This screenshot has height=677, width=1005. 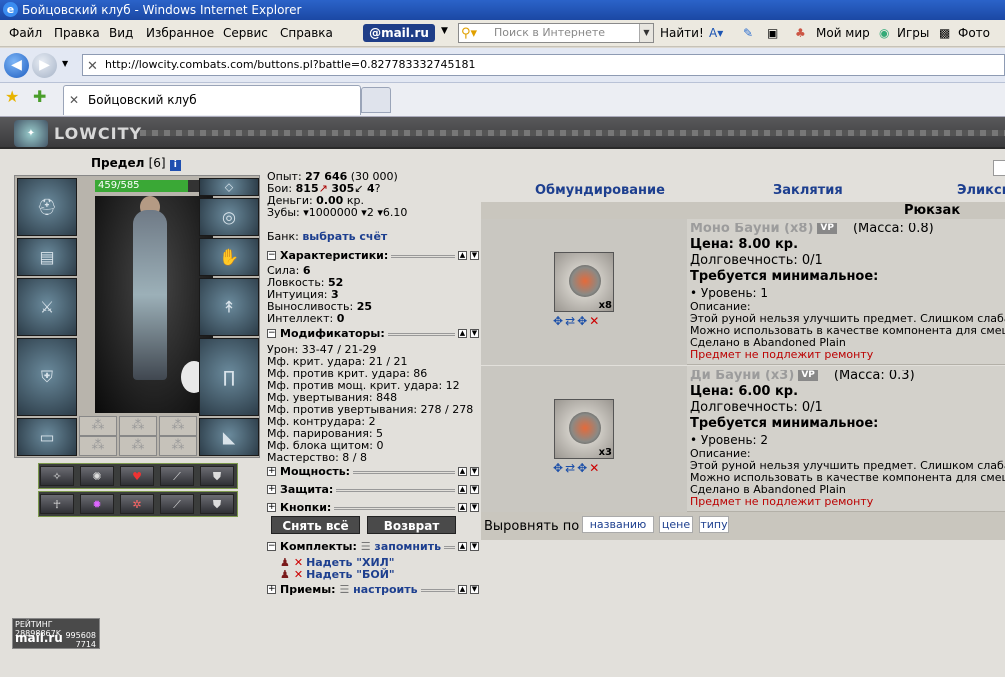 I want to click on offhand-slot: ↟, so click(x=229, y=307).